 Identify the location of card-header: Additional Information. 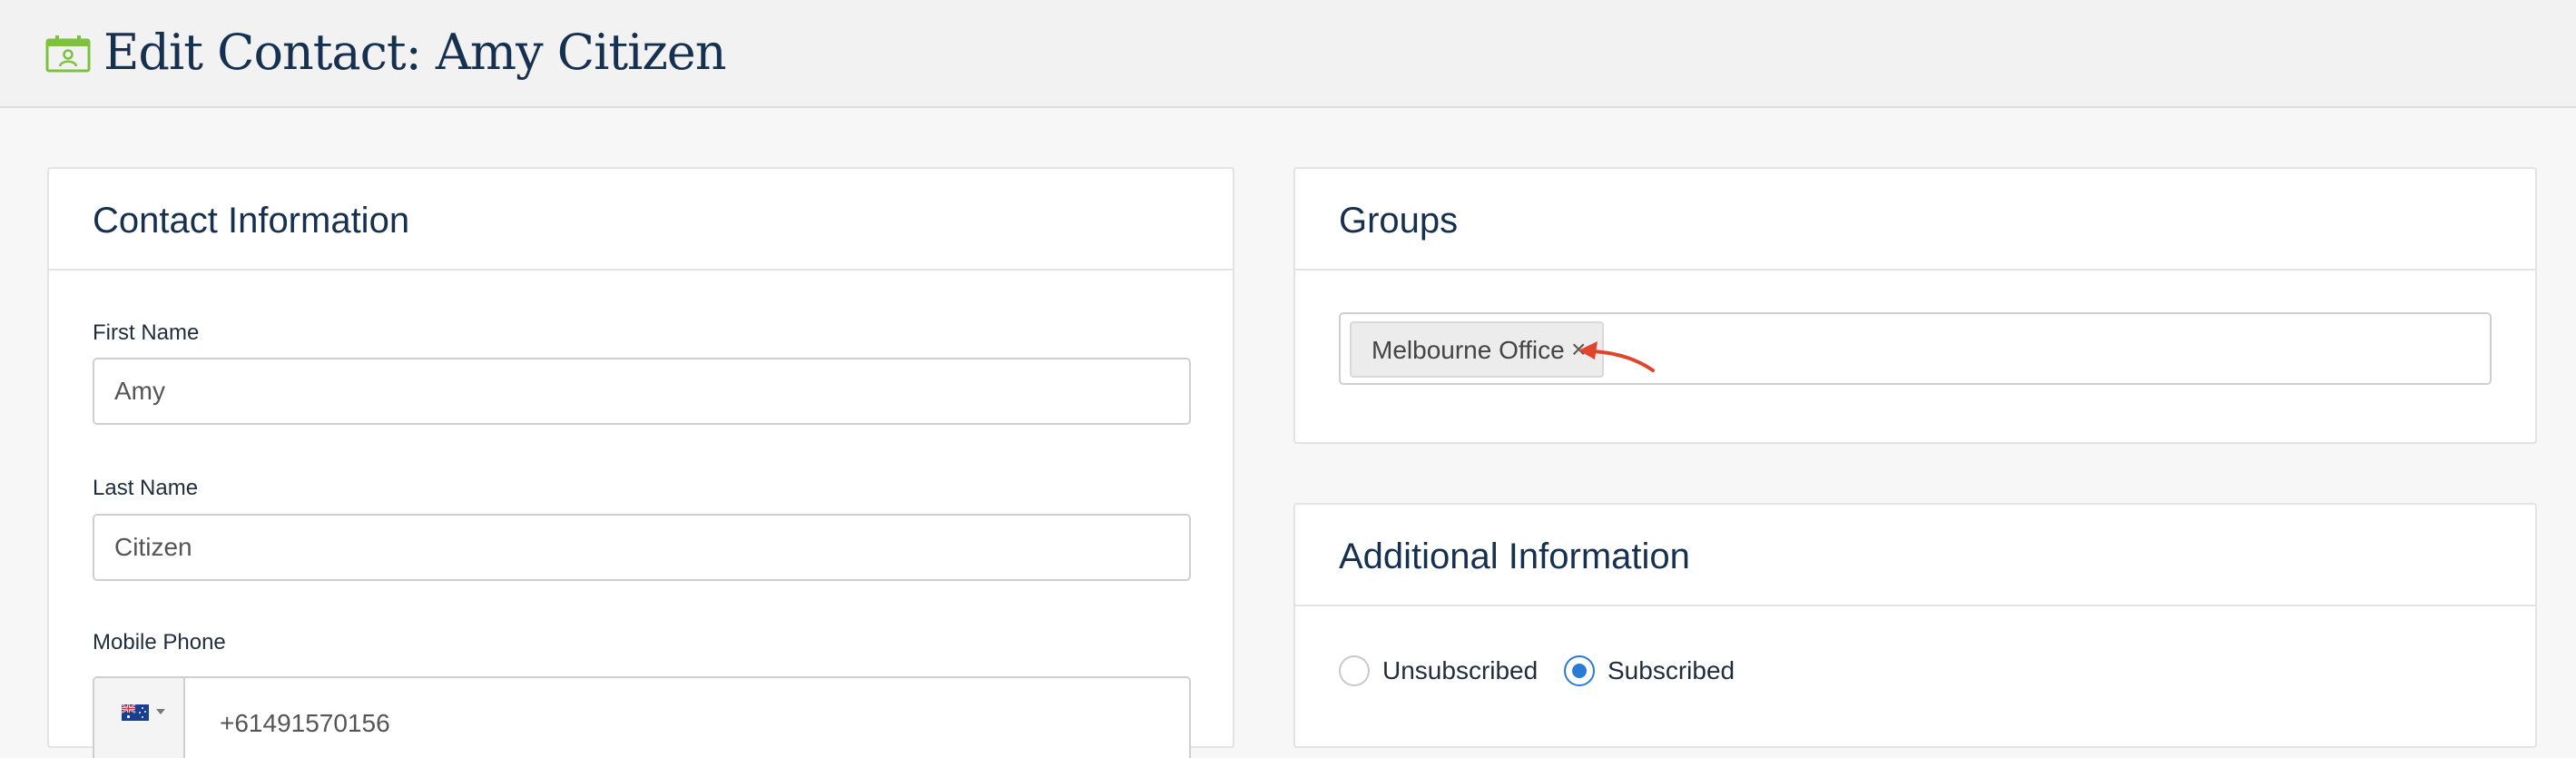
(1915, 555).